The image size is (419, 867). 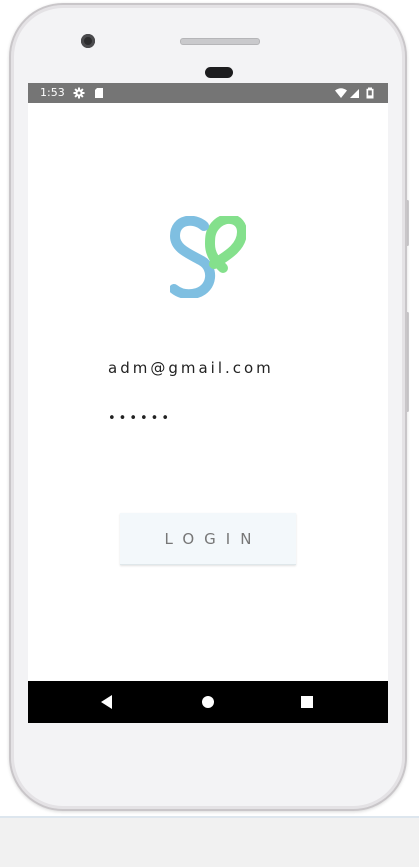 I want to click on status-bar: 1:53, so click(x=208, y=93).